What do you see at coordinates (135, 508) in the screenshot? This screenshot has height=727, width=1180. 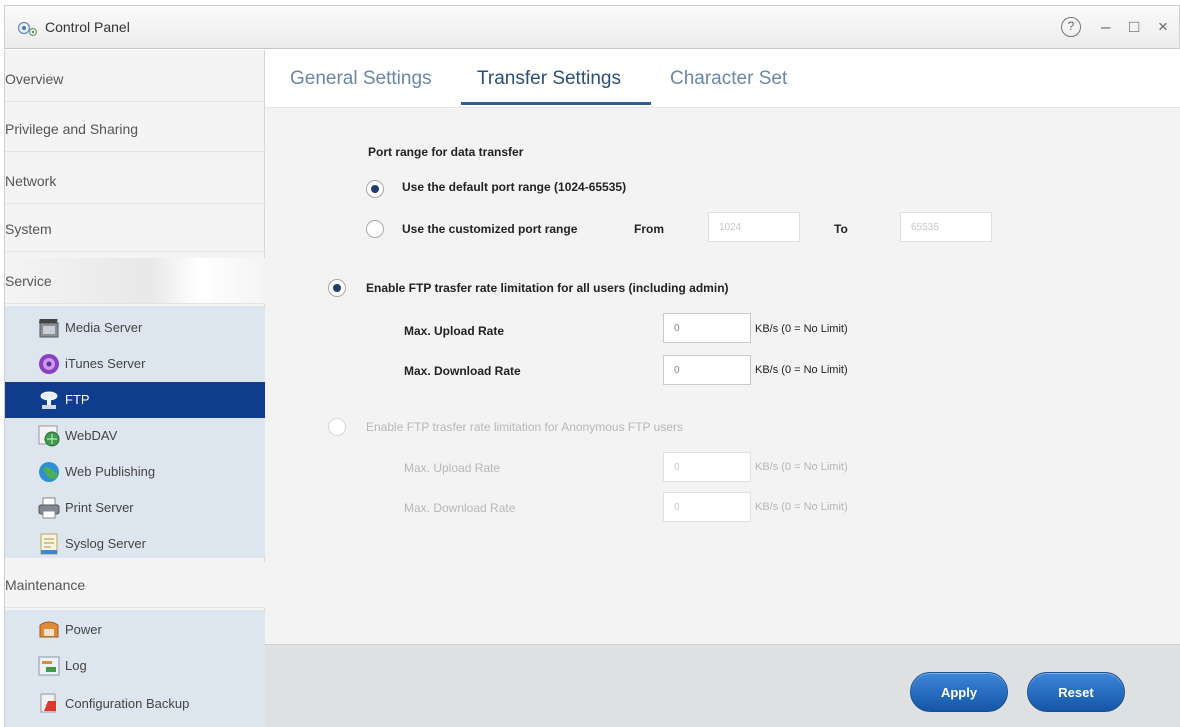 I see `sidebar-item-print-server: Print Server` at bounding box center [135, 508].